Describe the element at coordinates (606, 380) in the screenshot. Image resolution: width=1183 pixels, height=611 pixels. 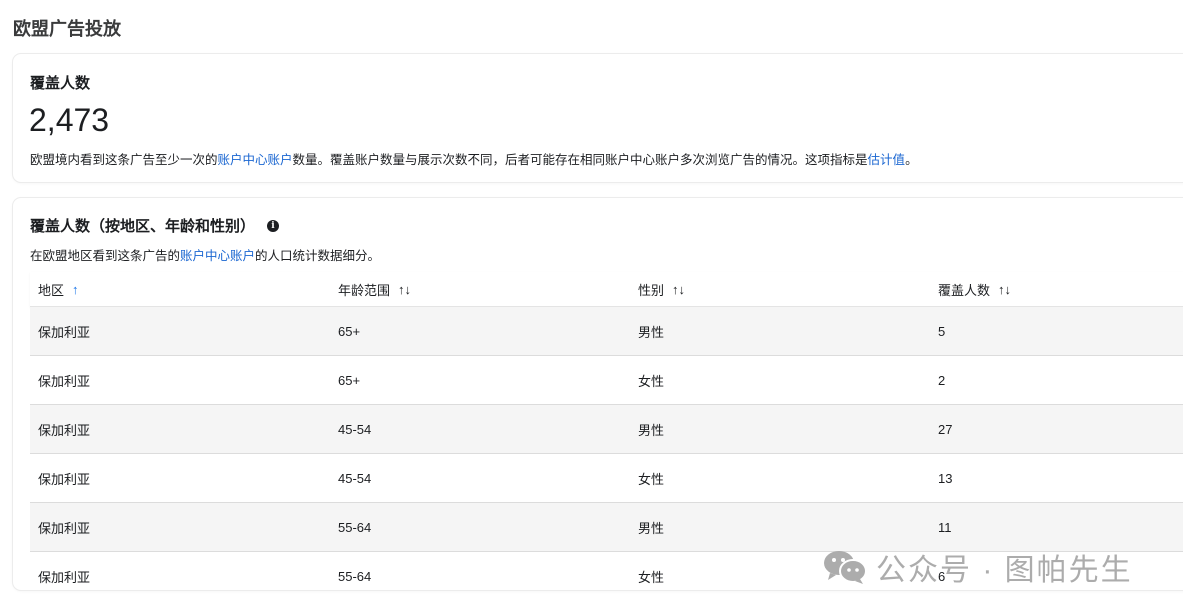
I see `table-row: 保加利亚 65+ 女性 2` at that location.